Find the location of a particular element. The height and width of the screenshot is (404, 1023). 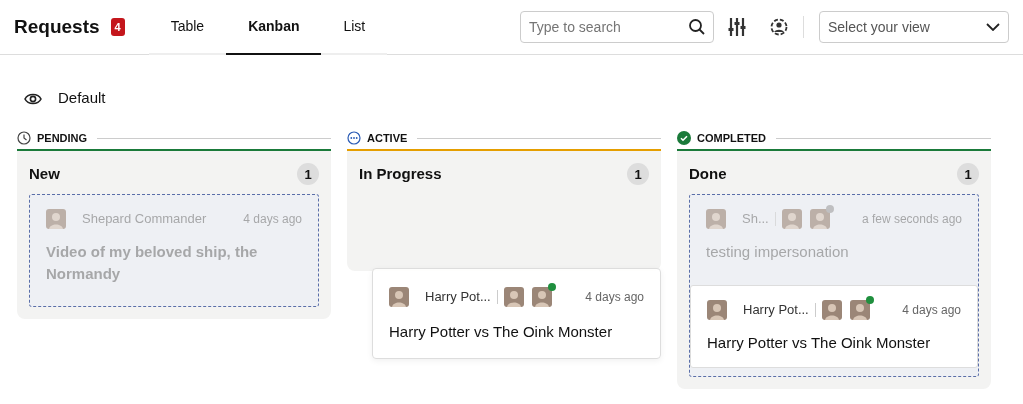

column-title: Done is located at coordinates (708, 174).